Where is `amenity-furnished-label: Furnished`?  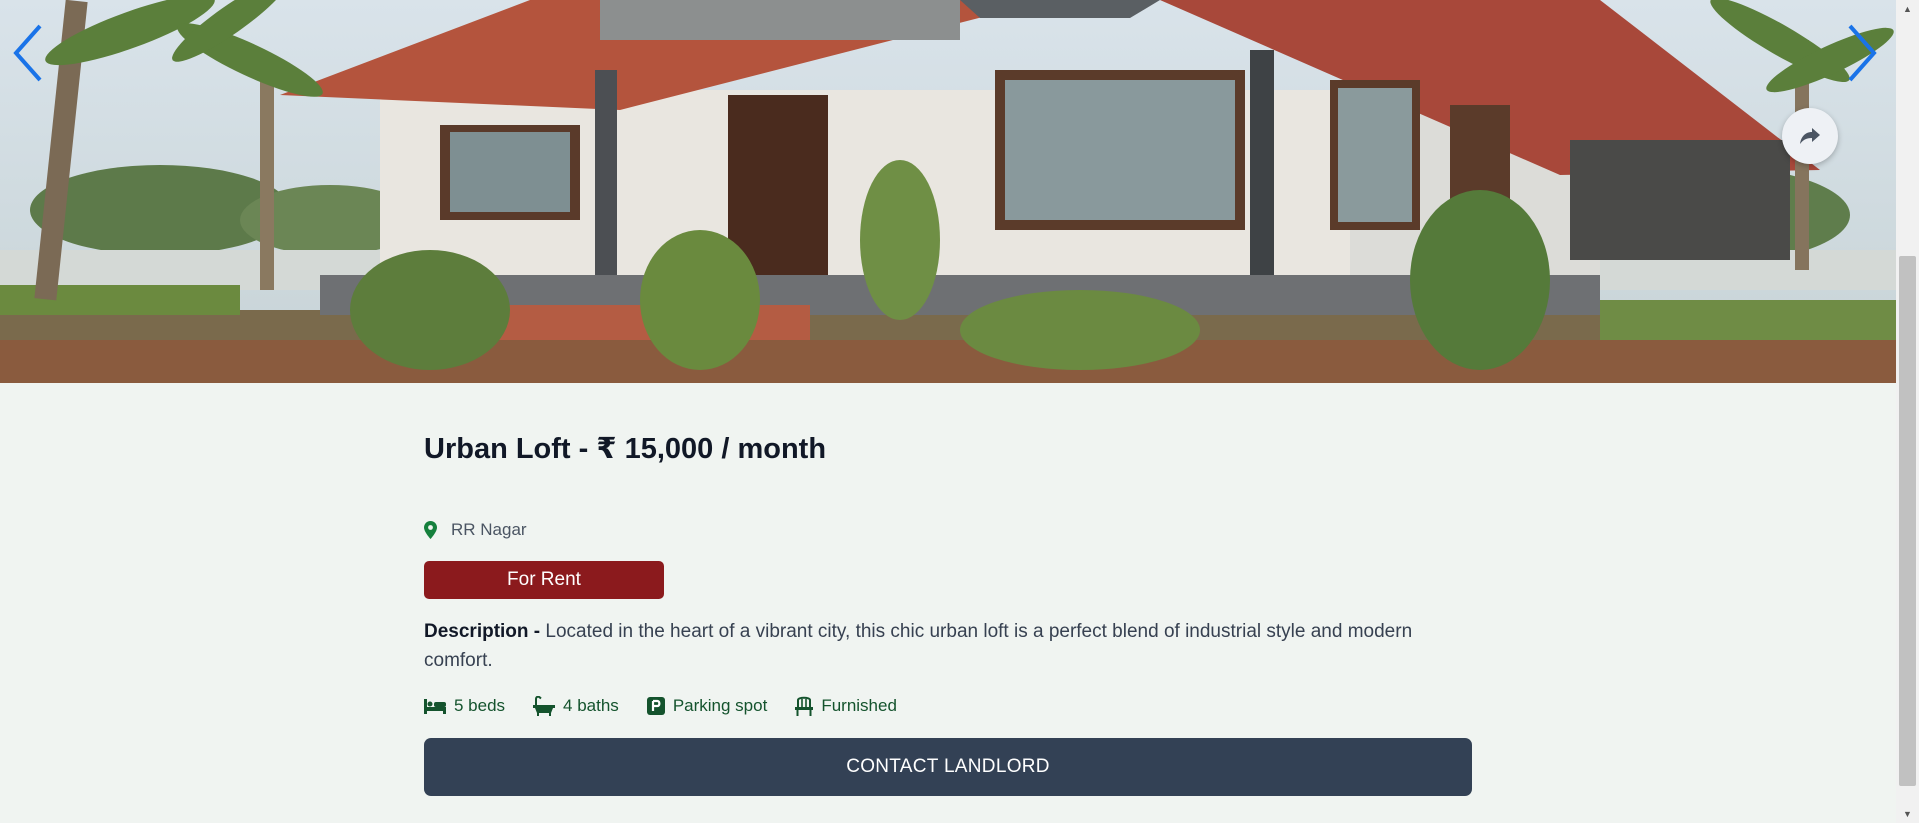 amenity-furnished-label: Furnished is located at coordinates (859, 705).